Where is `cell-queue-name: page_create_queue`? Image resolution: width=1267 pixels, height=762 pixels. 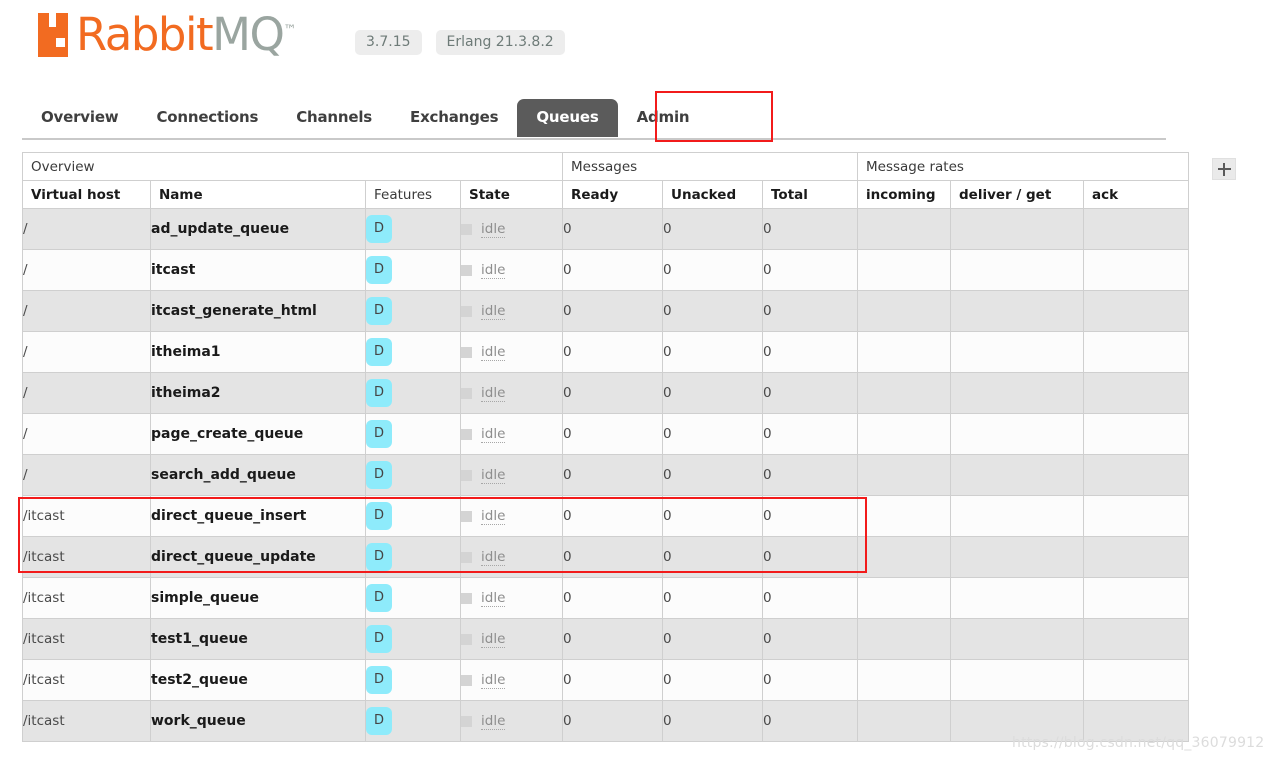 cell-queue-name: page_create_queue is located at coordinates (258, 434).